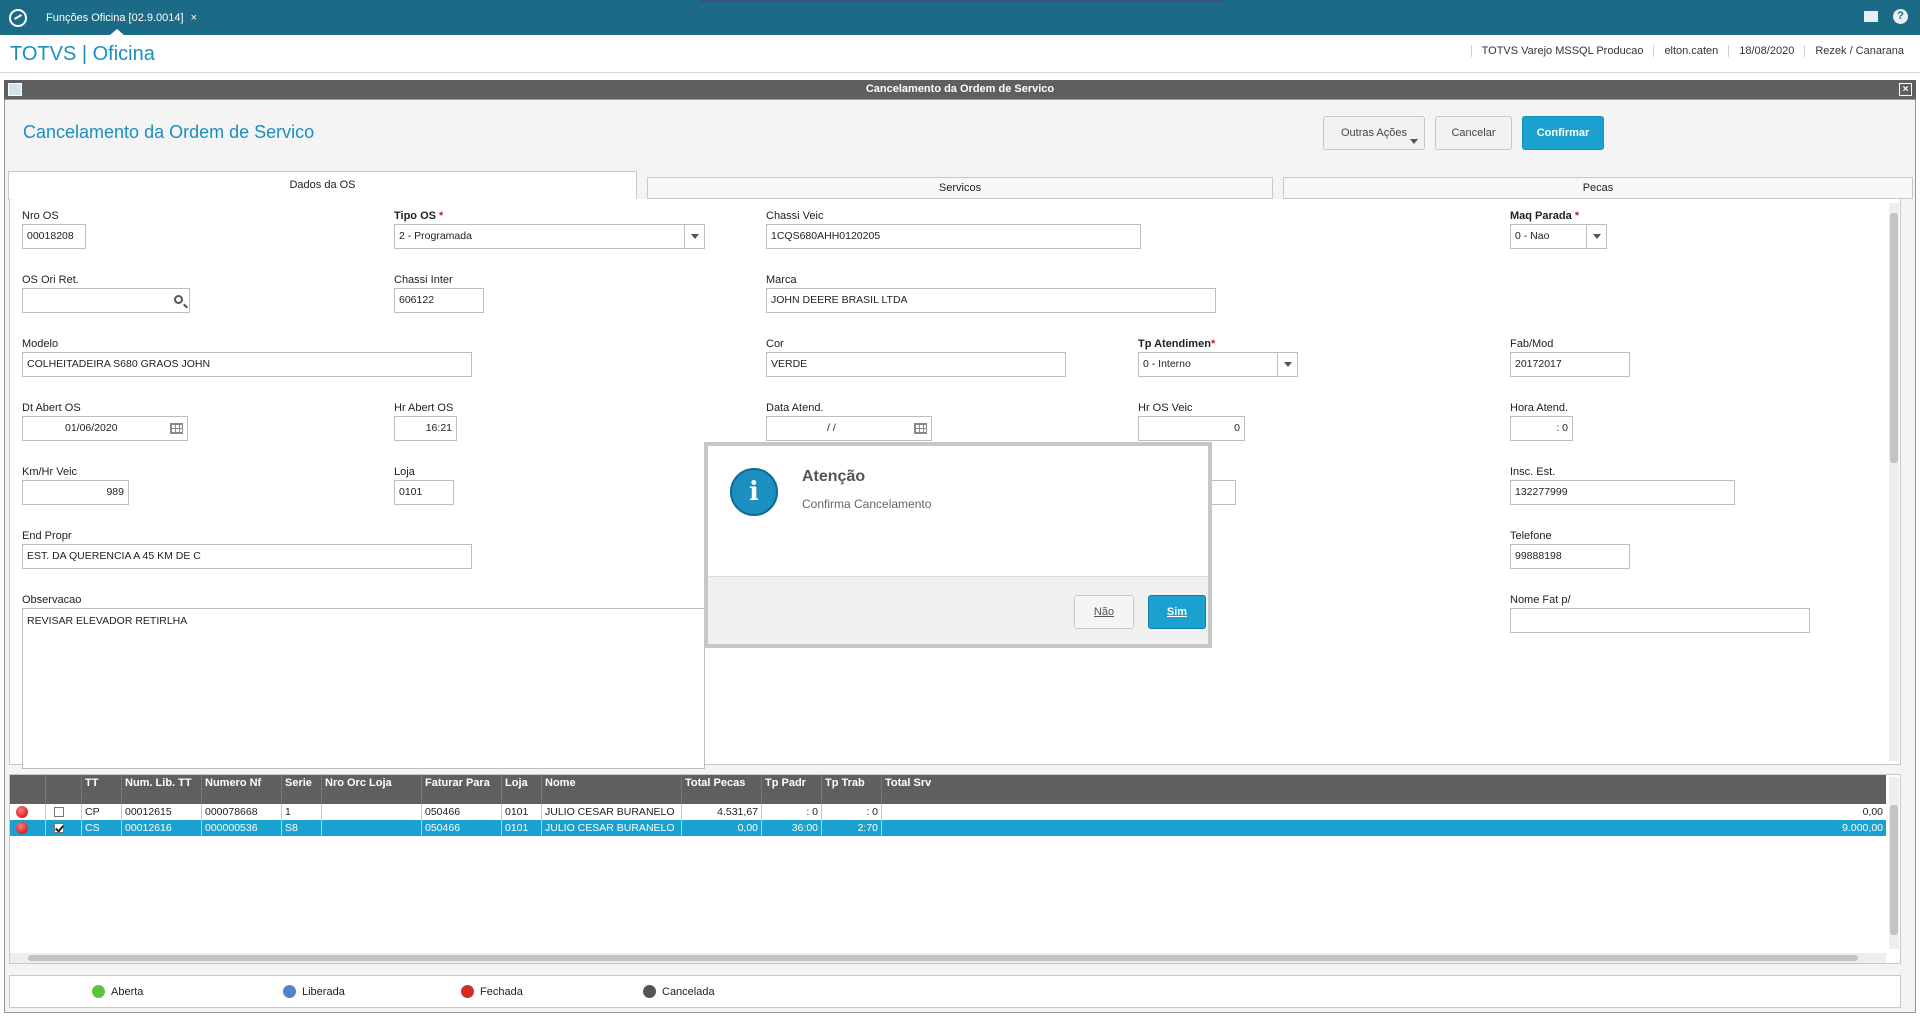 This screenshot has width=1920, height=1016. I want to click on hr-os-veic-field: 0, so click(1191, 428).